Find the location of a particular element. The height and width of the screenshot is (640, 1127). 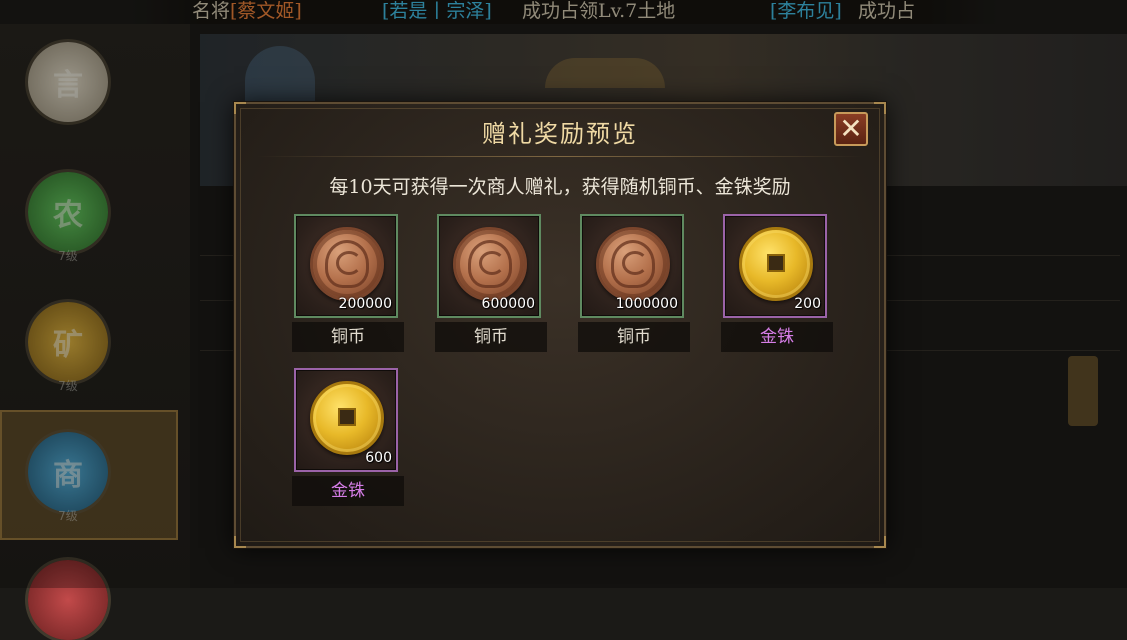

reward-description: 每10天可获得一次商人赠礼，获得随机铜币、金铢奖励 is located at coordinates (560, 187).